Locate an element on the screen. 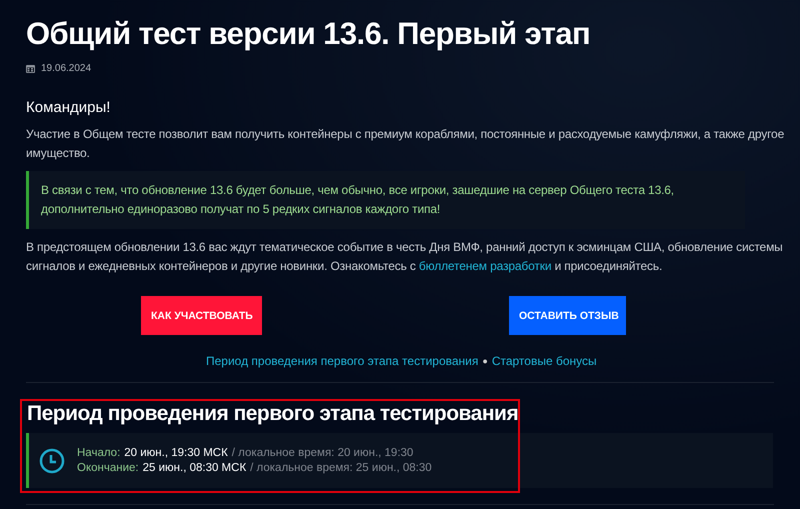 This screenshot has height=509, width=800. bulletin-link: бюллетенем разработки is located at coordinates (485, 266).